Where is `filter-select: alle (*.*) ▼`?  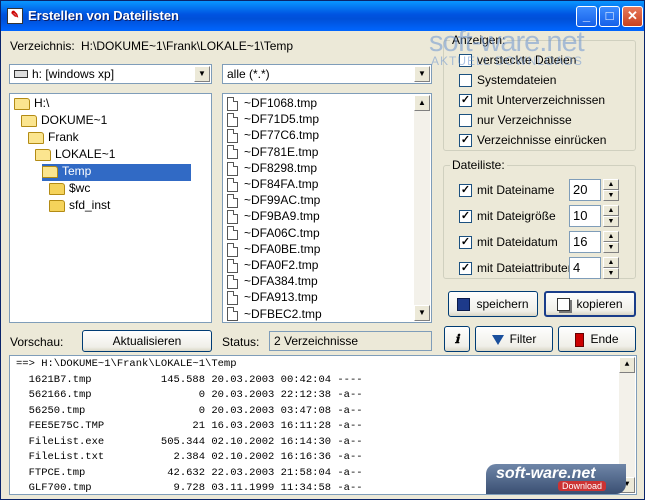
filter-select: alle (*.*) ▼ is located at coordinates (327, 74).